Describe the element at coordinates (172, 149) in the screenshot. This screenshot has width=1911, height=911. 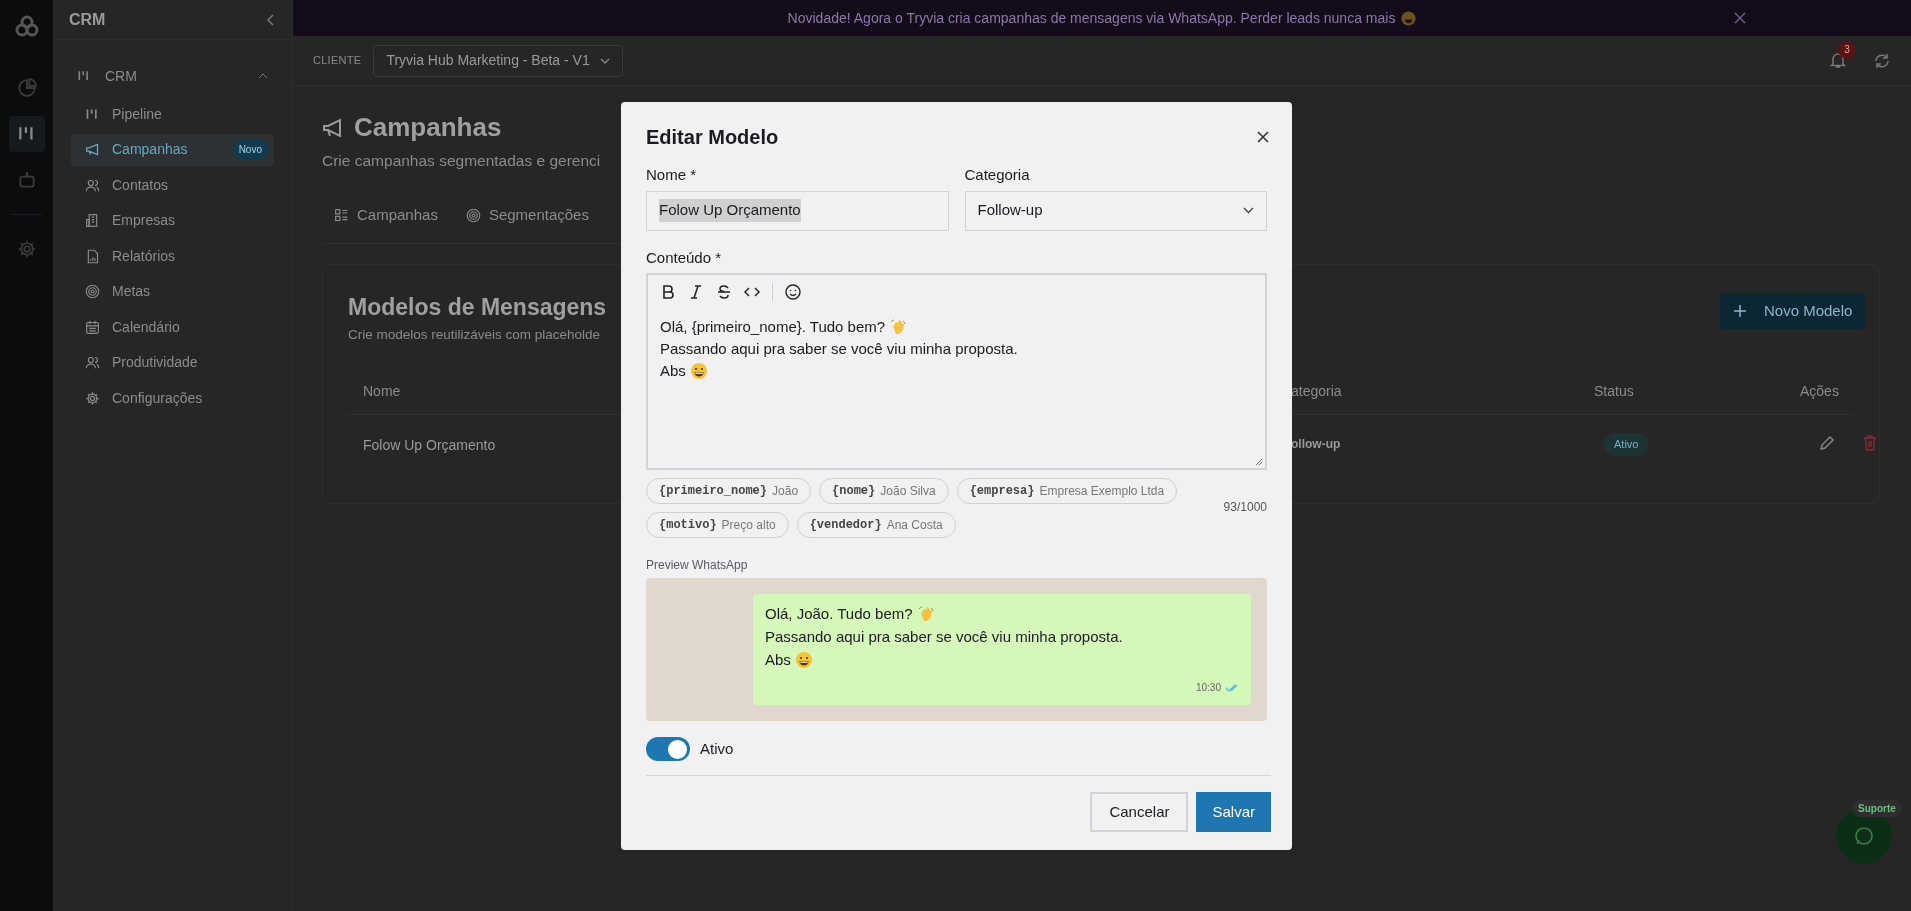
I see `sidebar-item: Campanhas Novo` at that location.